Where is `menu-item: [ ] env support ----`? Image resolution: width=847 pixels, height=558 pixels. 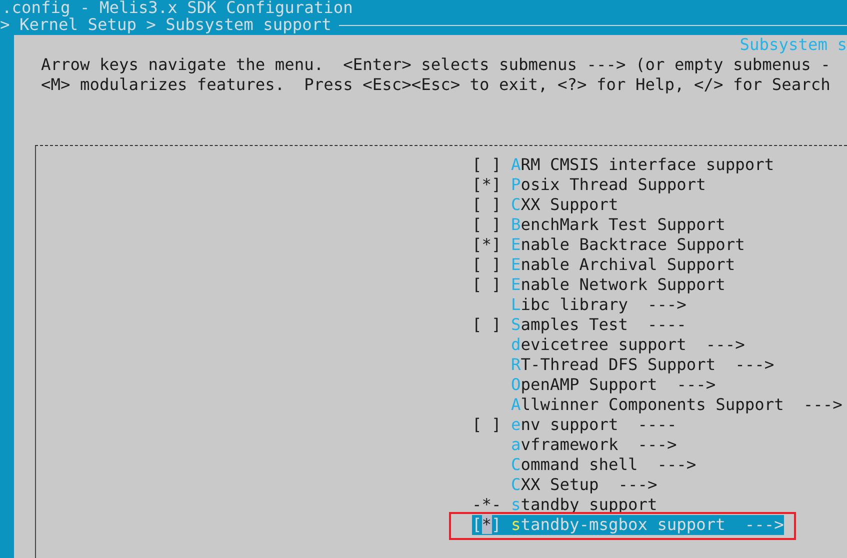
menu-item: [ ] env support ---- is located at coordinates (574, 425).